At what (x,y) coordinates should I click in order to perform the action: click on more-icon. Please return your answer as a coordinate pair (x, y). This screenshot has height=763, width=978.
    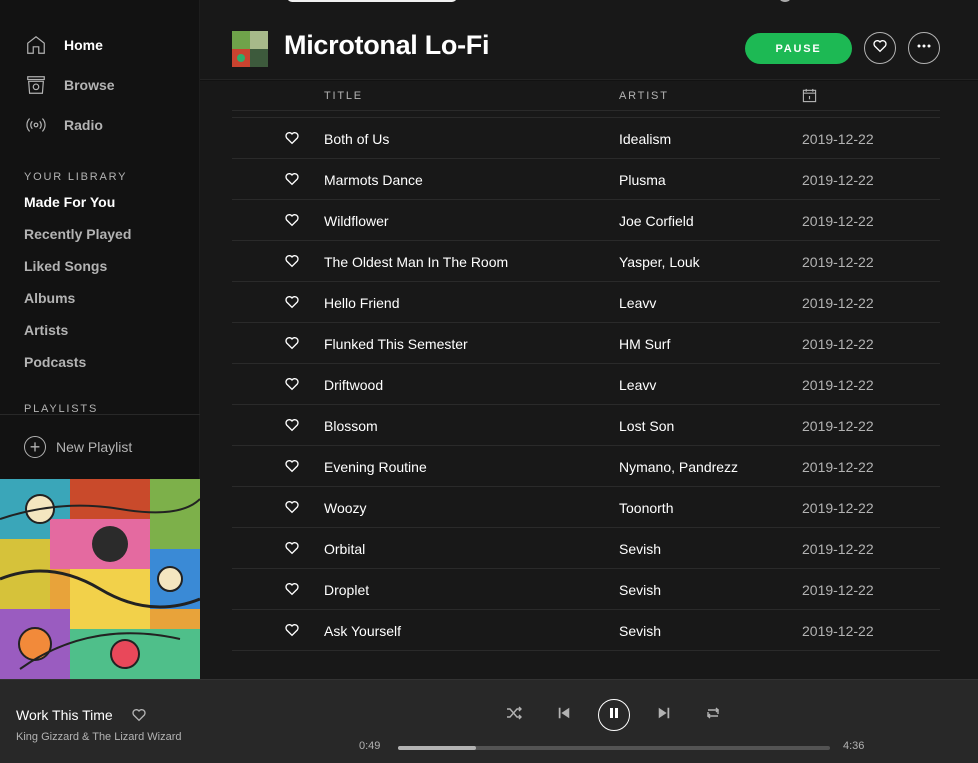
    Looking at the image, I should click on (924, 48).